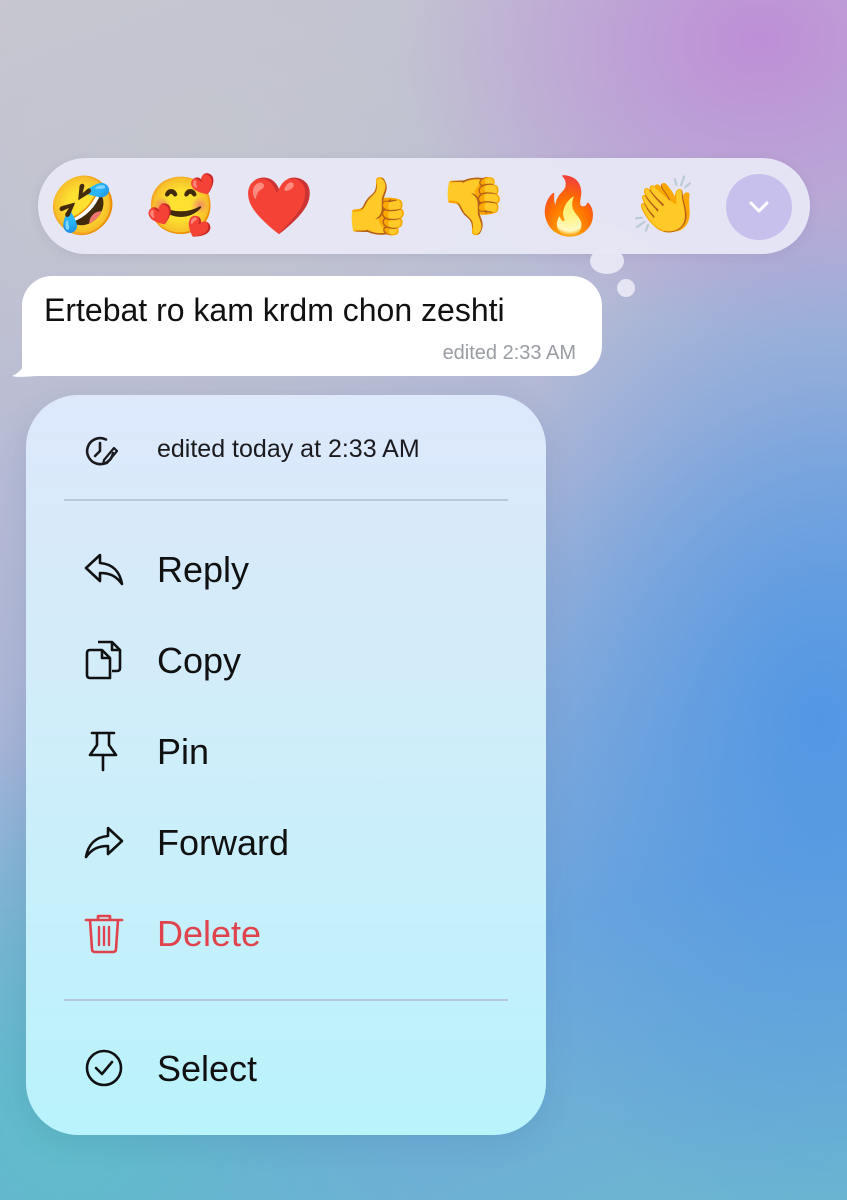 The width and height of the screenshot is (847, 1200). I want to click on reaction-bar: 🤣 🥰 ❤️ 👍 👎 🔥 👏, so click(424, 206).